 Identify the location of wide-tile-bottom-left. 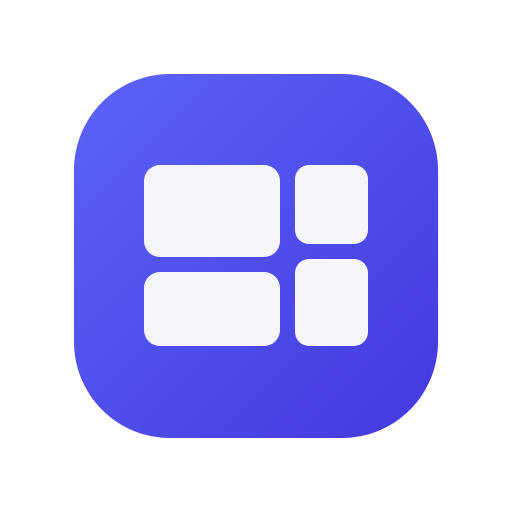
(212, 309).